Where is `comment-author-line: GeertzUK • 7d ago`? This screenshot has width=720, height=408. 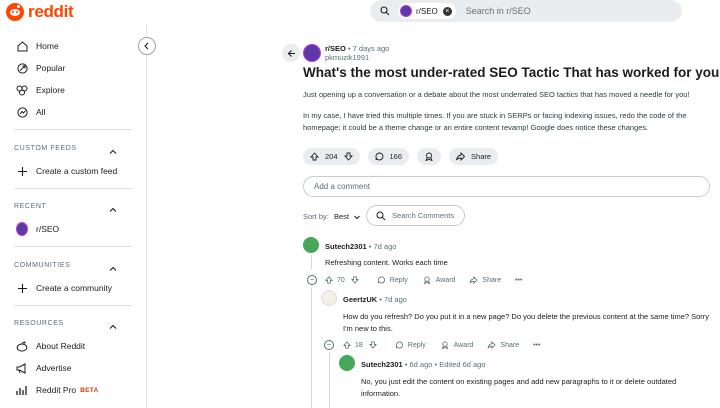
comment-author-line: GeertzUK • 7d ago is located at coordinates (375, 299).